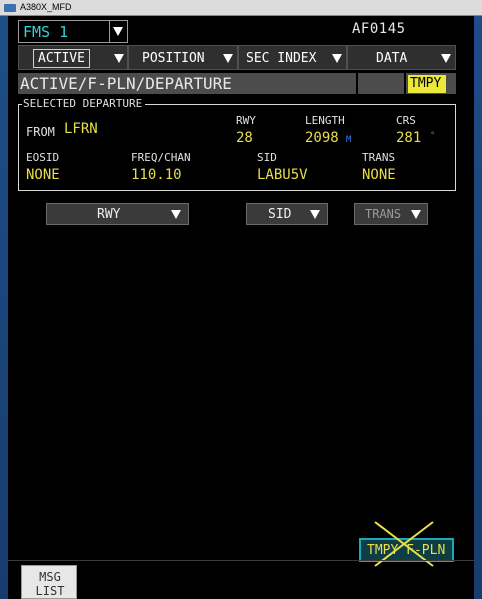 This screenshot has width=482, height=599. I want to click on menu-active: ACTIVE, so click(73, 57).